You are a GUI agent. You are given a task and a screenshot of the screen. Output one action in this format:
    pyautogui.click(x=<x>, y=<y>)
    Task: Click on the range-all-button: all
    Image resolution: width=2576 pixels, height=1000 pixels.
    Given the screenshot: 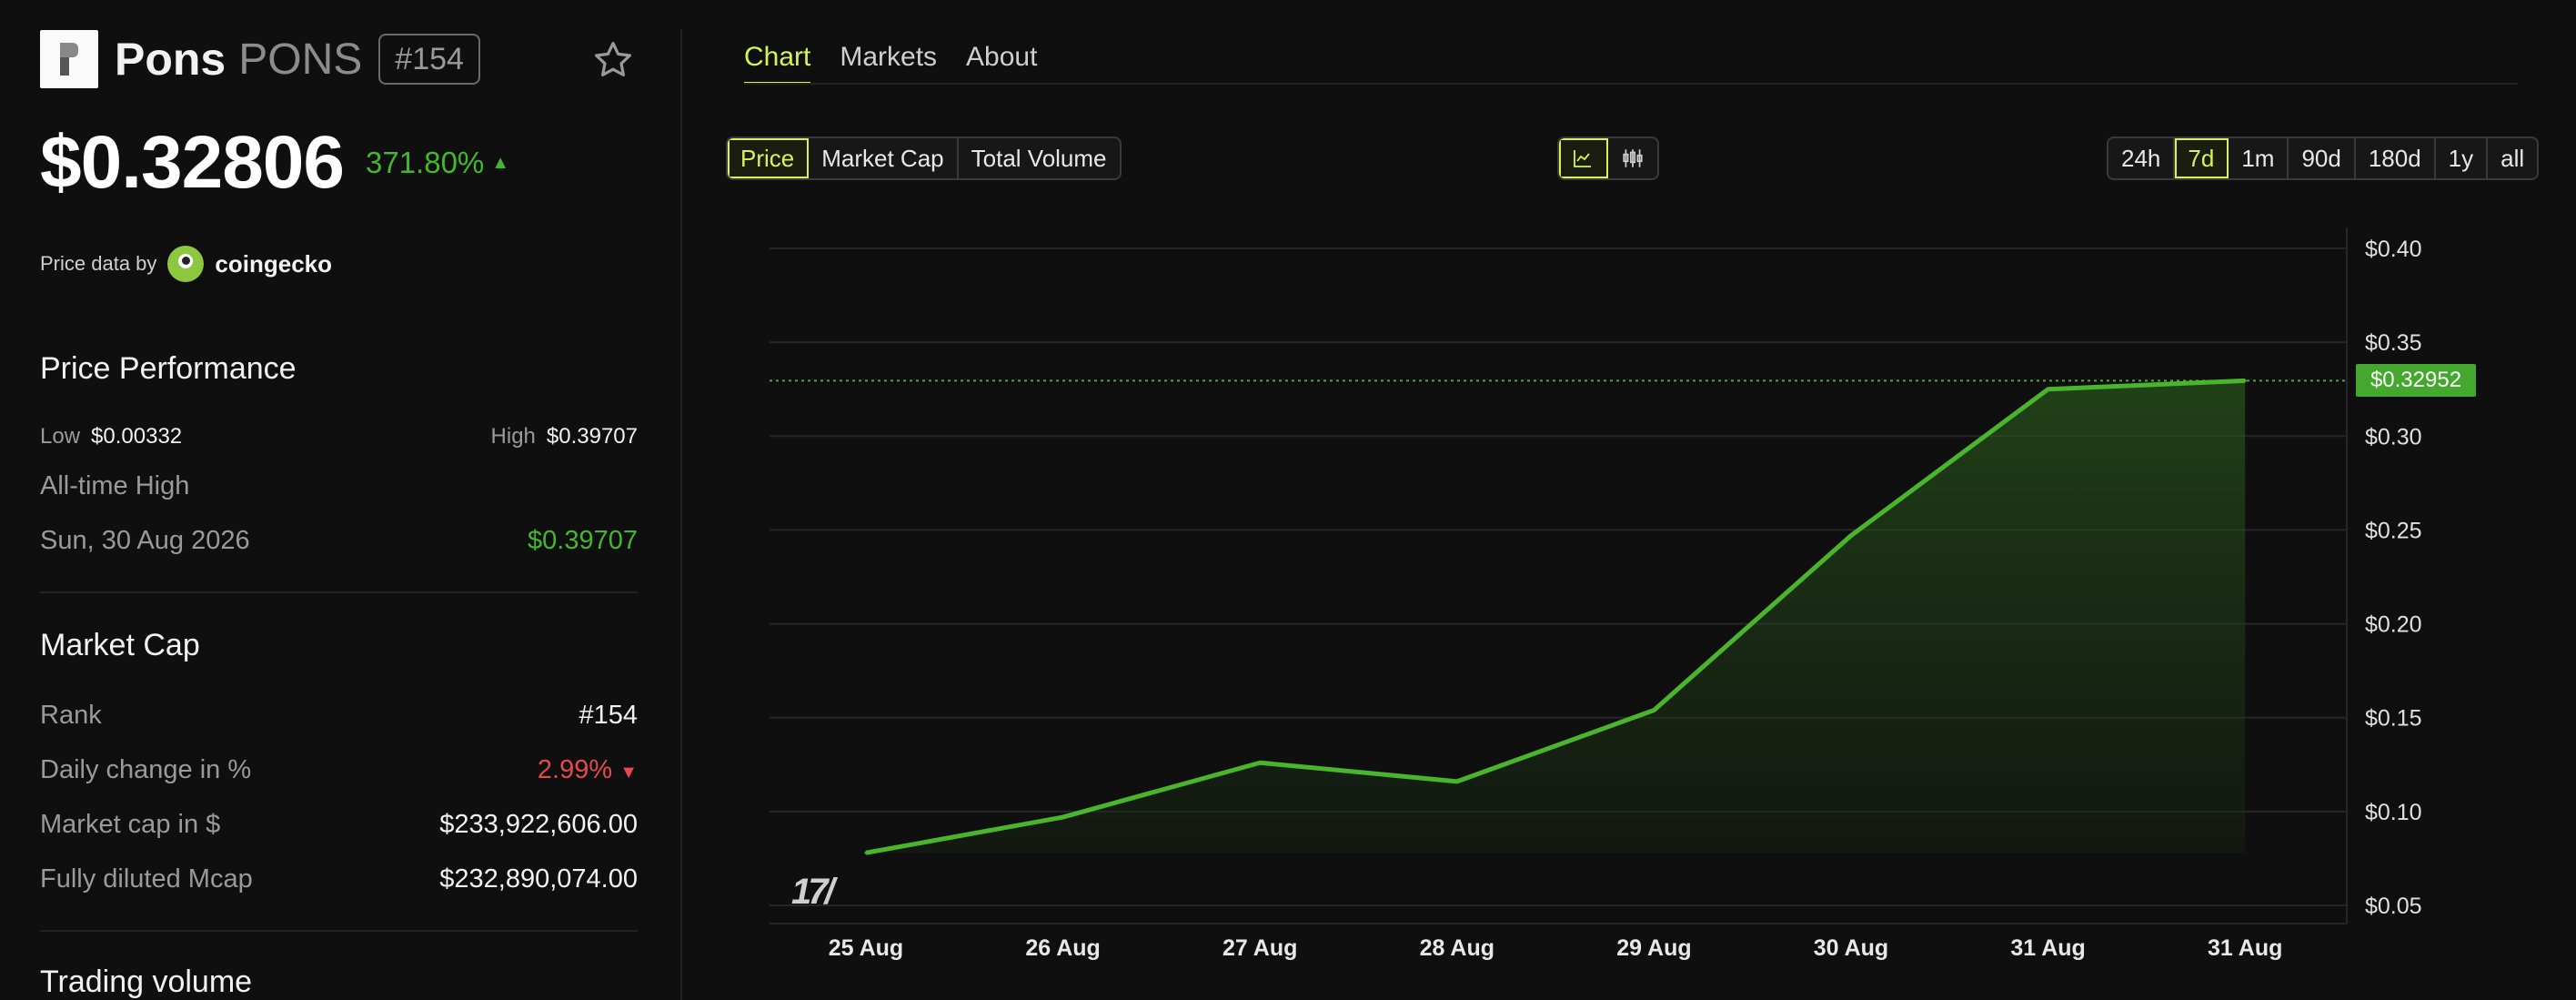 What is the action you would take?
    pyautogui.click(x=2512, y=158)
    